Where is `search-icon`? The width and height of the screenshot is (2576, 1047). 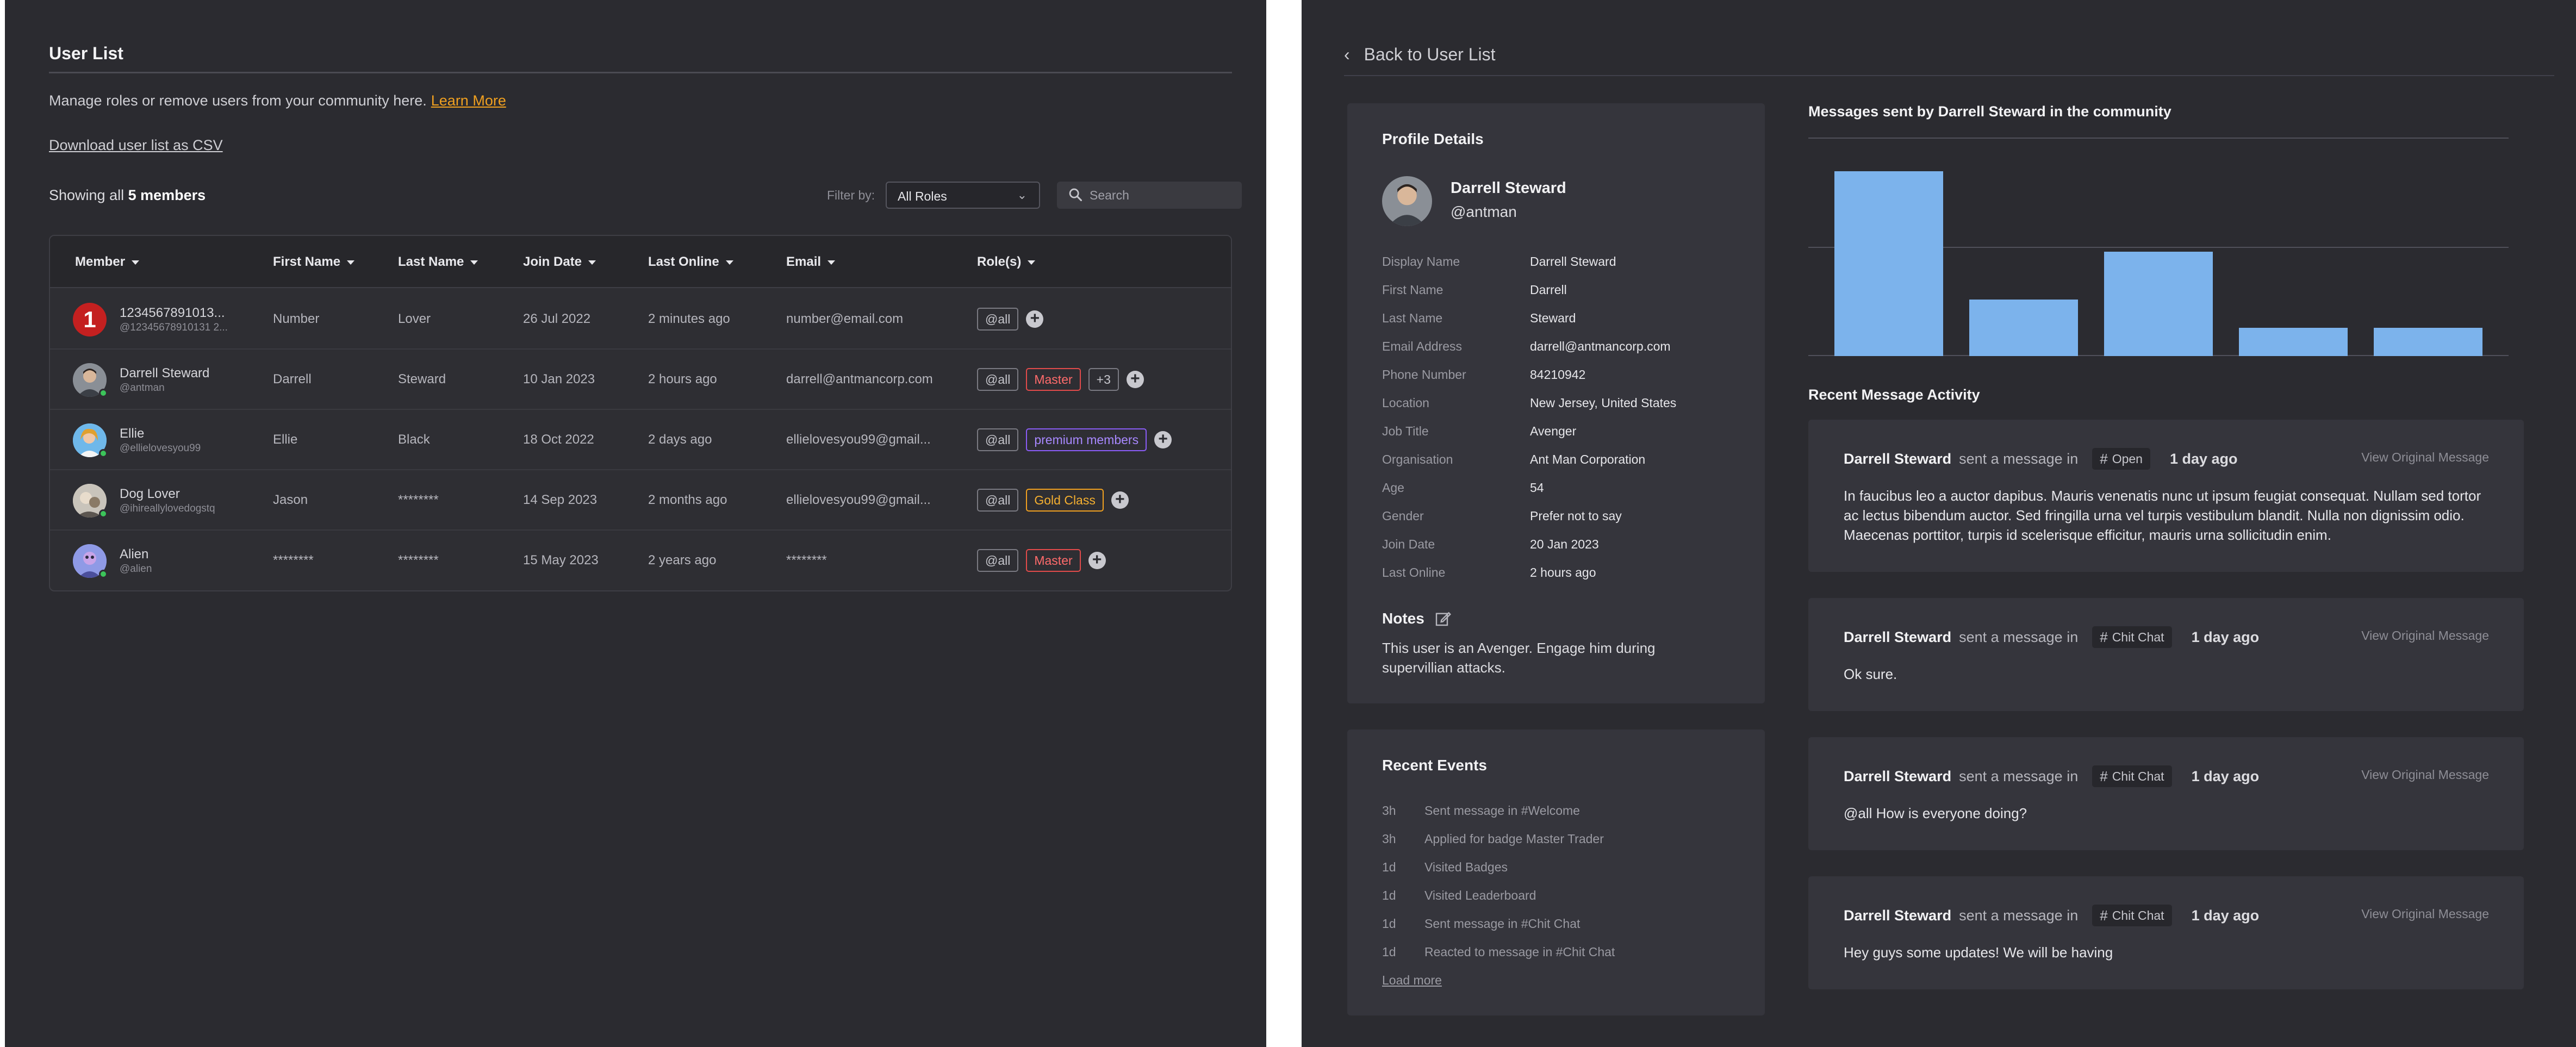
search-icon is located at coordinates (1075, 195).